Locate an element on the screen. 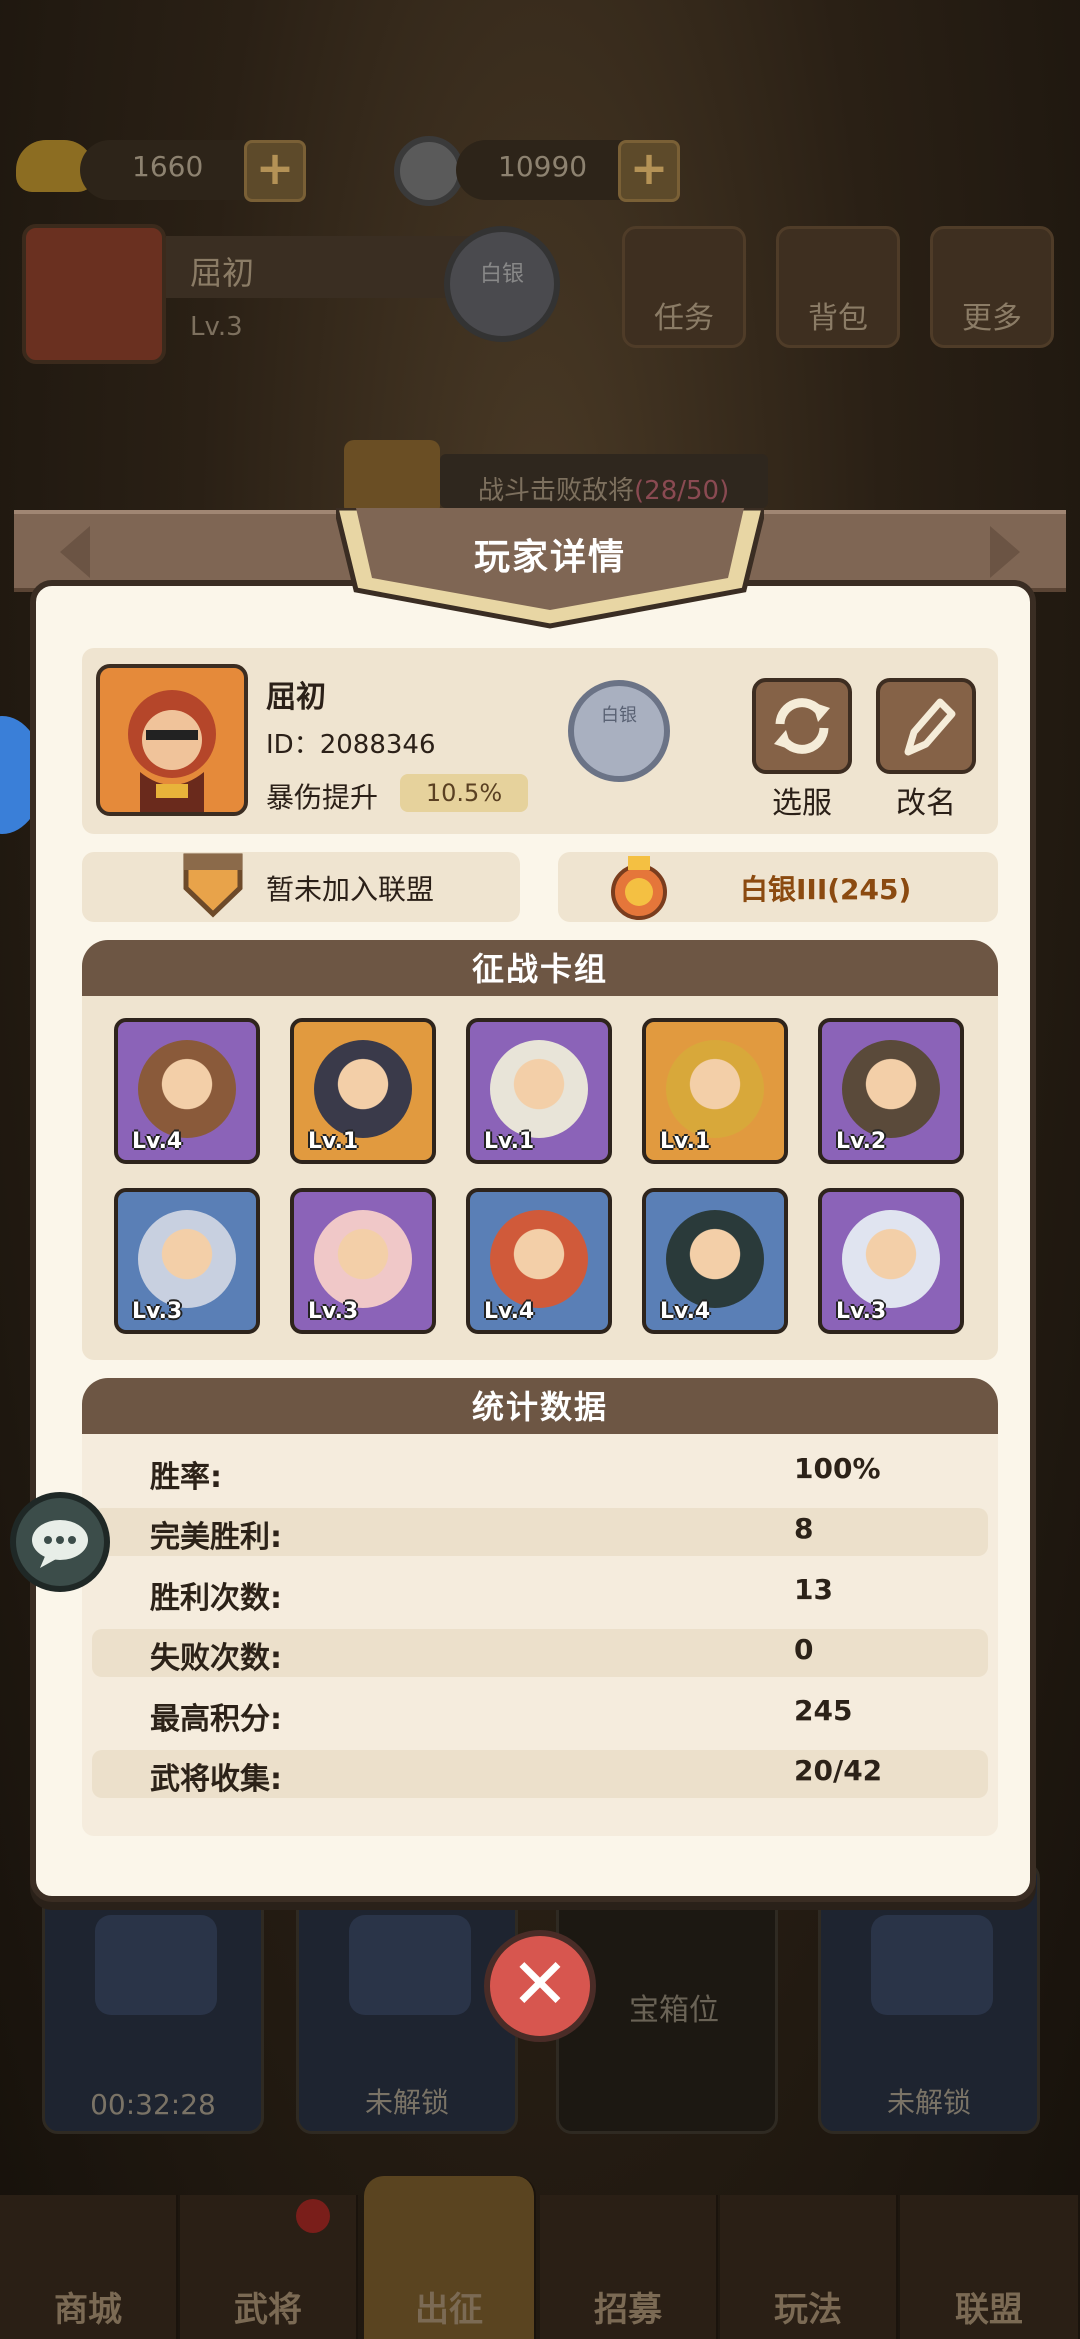 The width and height of the screenshot is (1080, 2339). stat-value: 13 is located at coordinates (813, 1589).